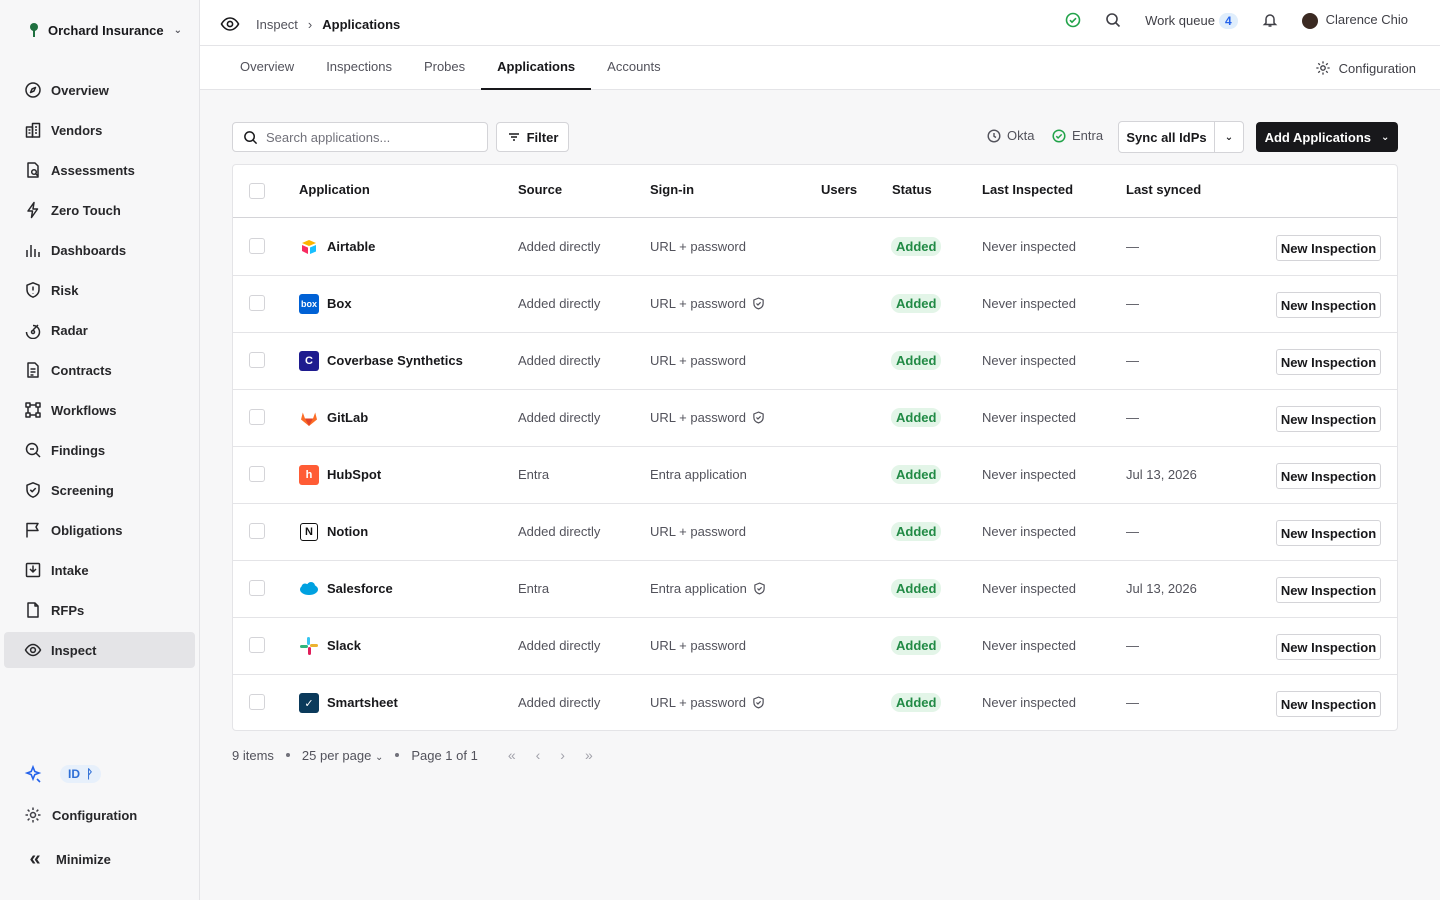 This screenshot has width=1440, height=900. What do you see at coordinates (80, 815) in the screenshot?
I see `sidebar-configuration: Configuration` at bounding box center [80, 815].